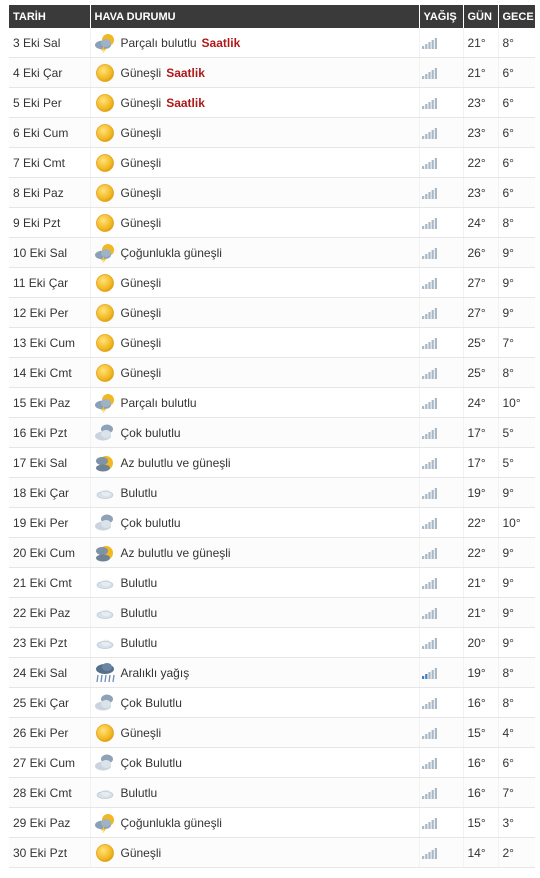  What do you see at coordinates (481, 312) in the screenshot?
I see `row-day-temp: 27°` at bounding box center [481, 312].